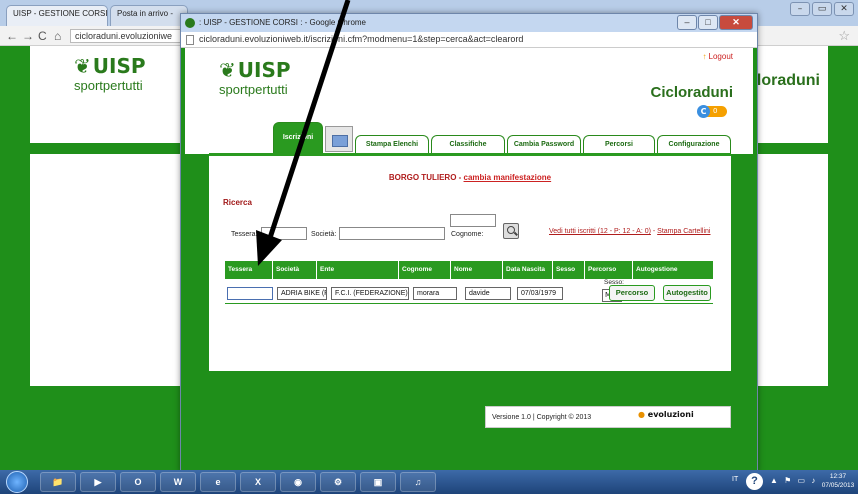 This screenshot has height=494, width=858. I want to click on societa-label: Società:, so click(324, 234).